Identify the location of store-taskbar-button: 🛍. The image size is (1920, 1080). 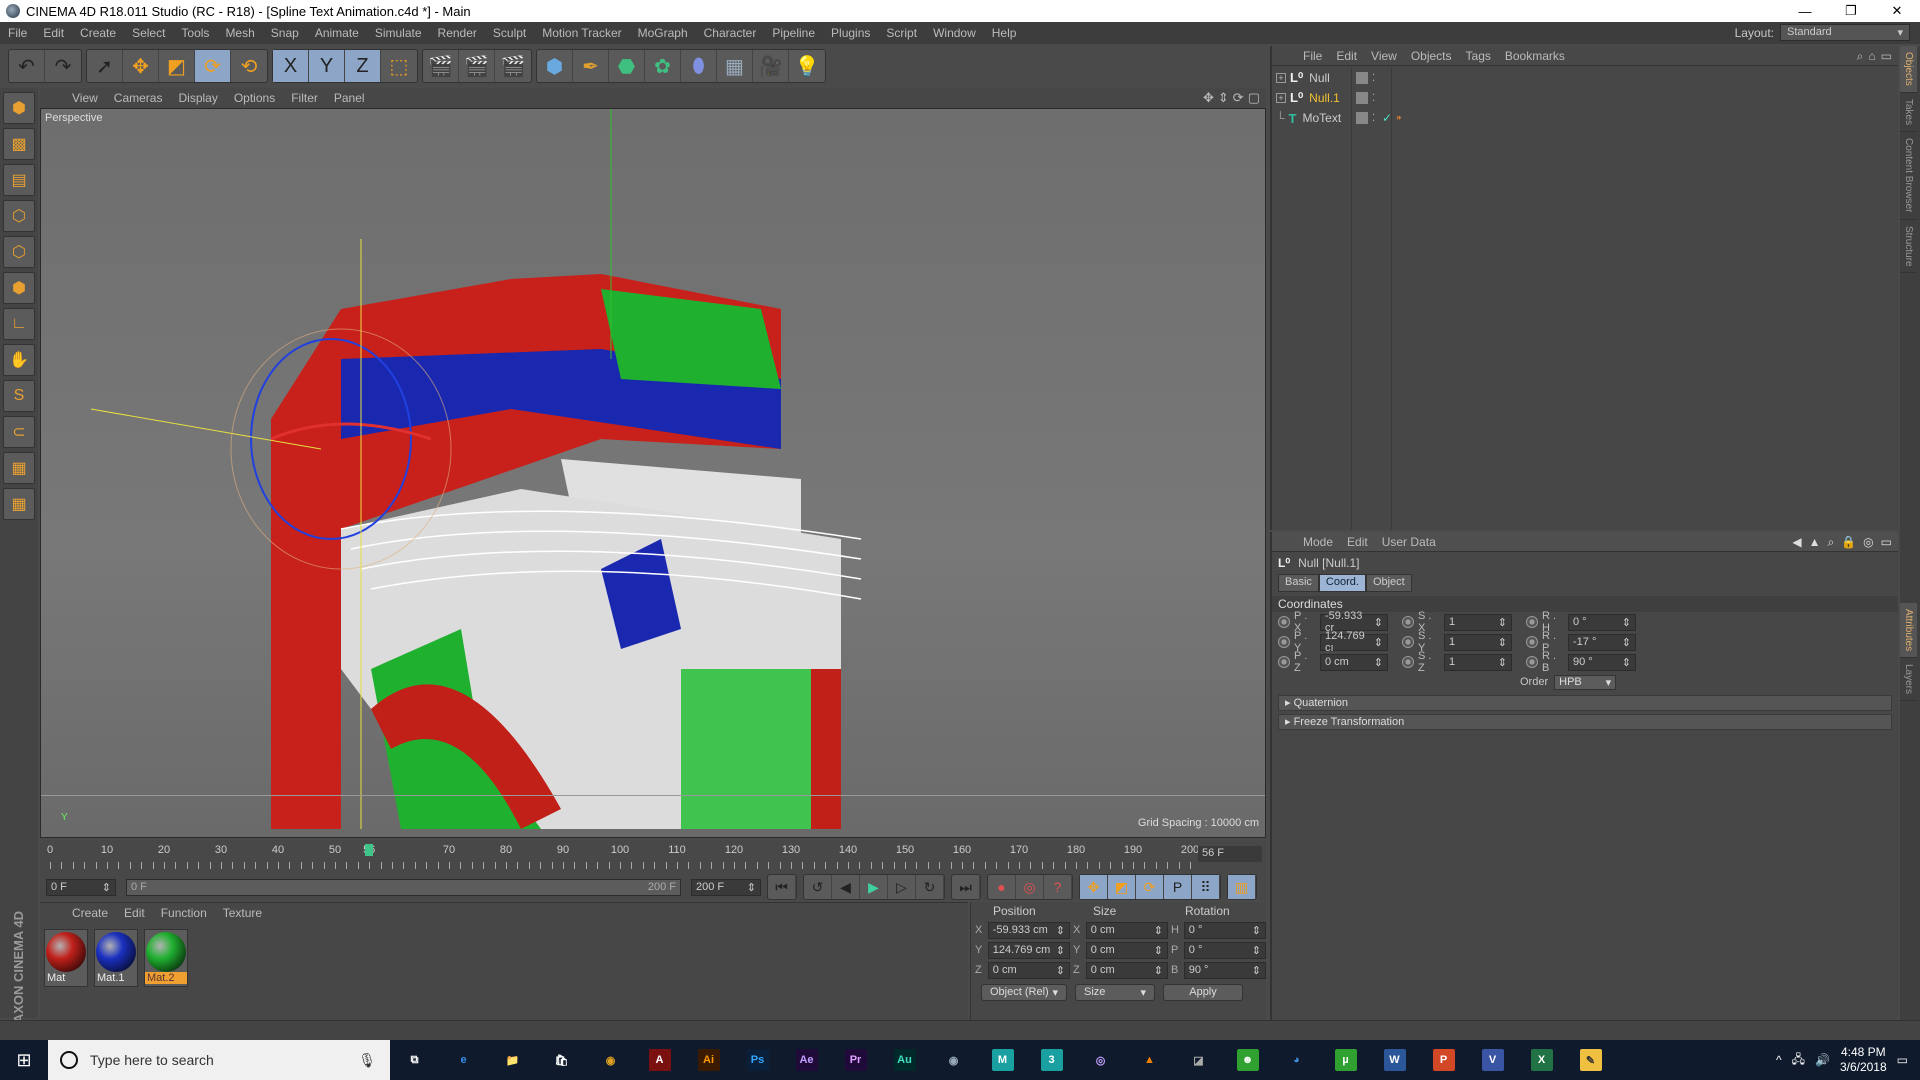
(561, 1060).